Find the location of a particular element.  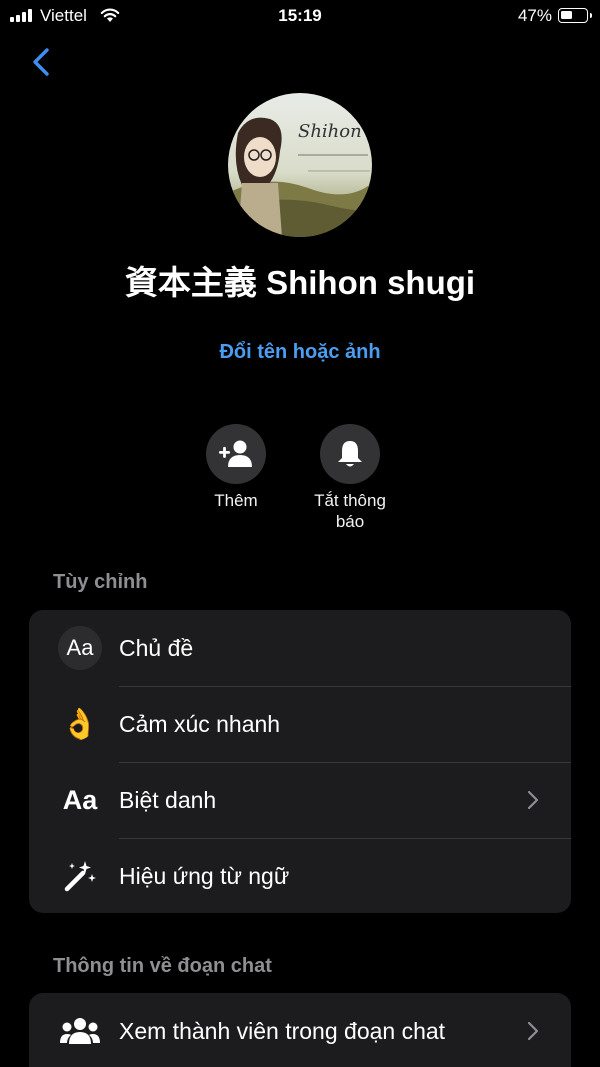

avatar: Shihon is located at coordinates (300, 165).